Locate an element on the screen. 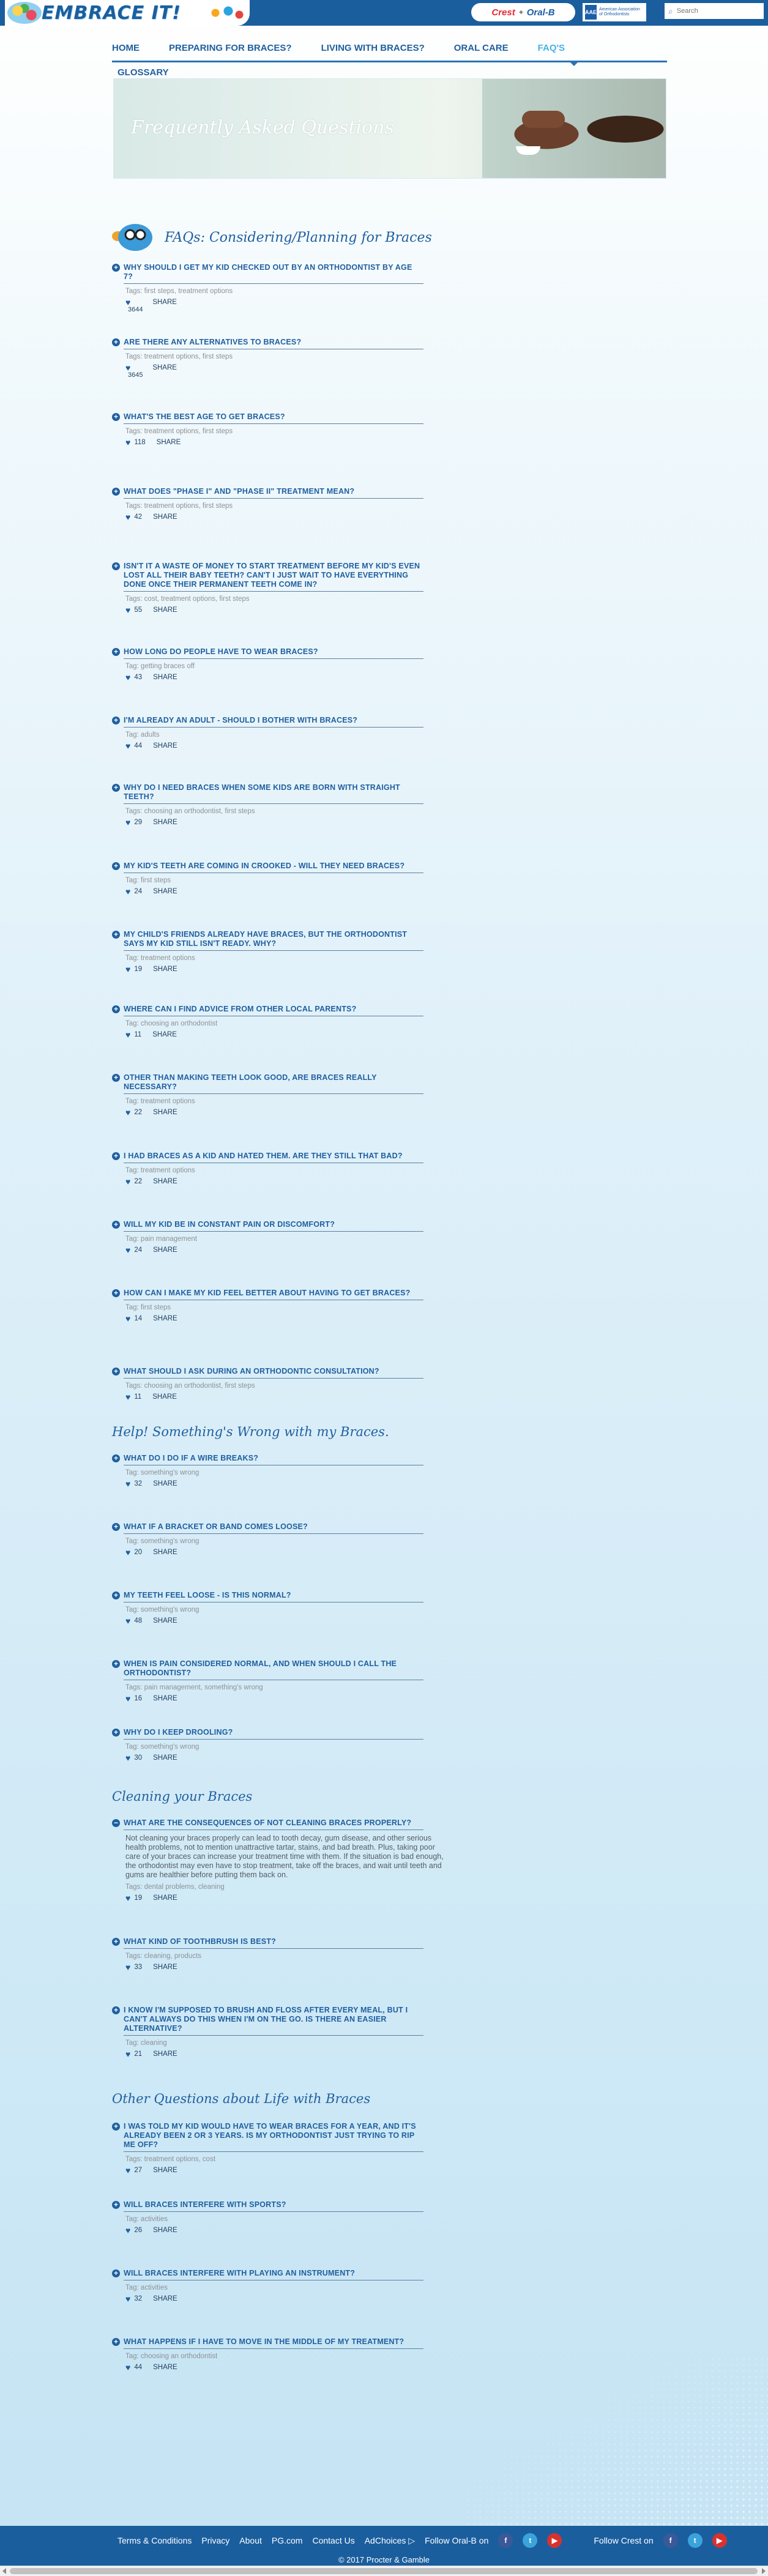  footer-link-contact: Contact Us is located at coordinates (333, 2541).